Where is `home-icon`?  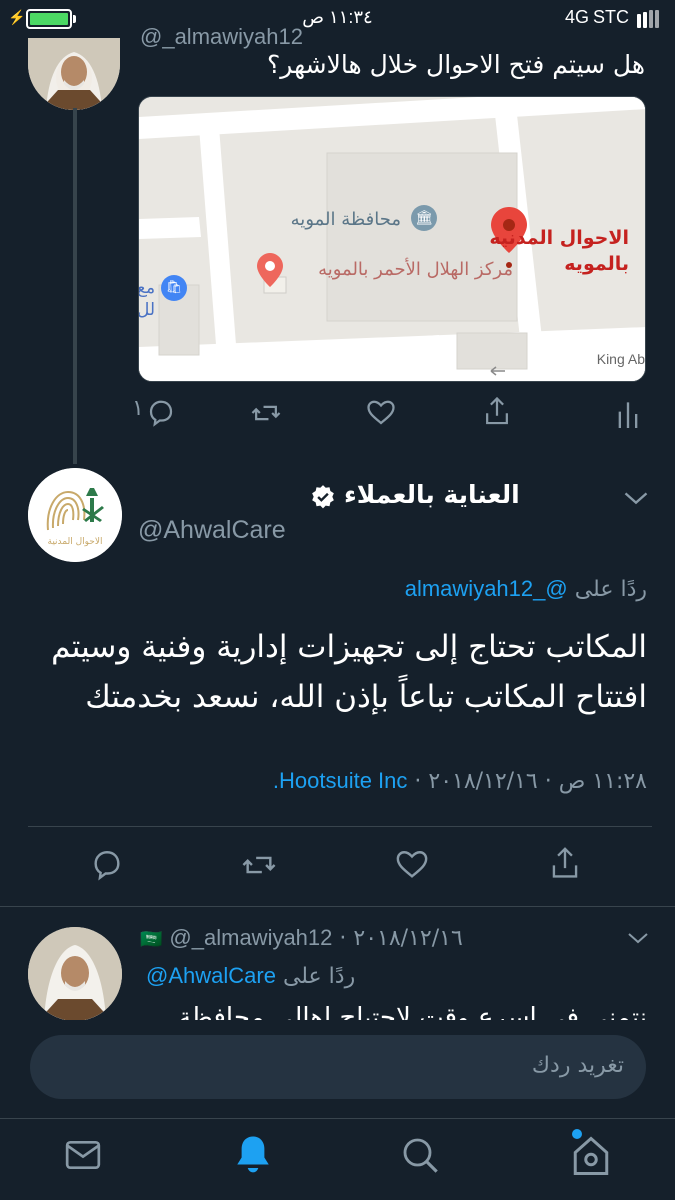 home-icon is located at coordinates (591, 1155).